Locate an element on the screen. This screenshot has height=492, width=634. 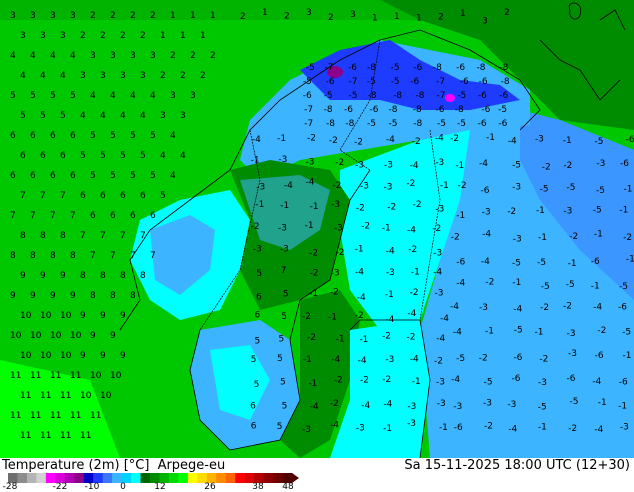
temperature-value: -7 is located at coordinates (308, 110).